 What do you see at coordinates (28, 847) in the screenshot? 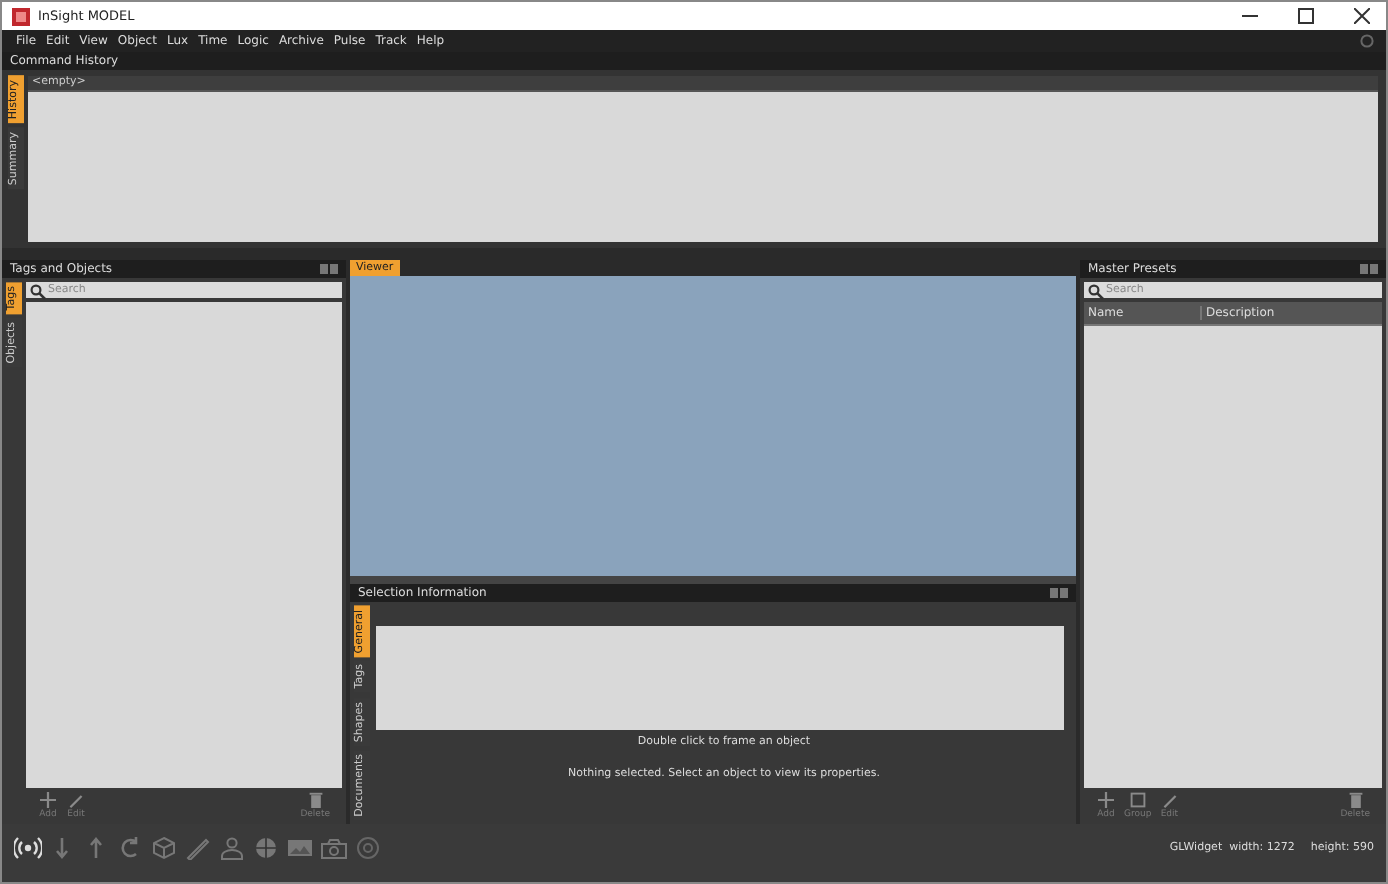
I see `broadcast-icon` at bounding box center [28, 847].